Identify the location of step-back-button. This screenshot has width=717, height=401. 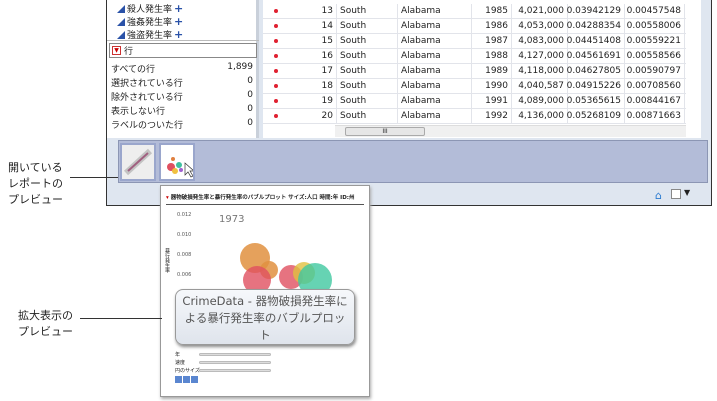
(178, 379).